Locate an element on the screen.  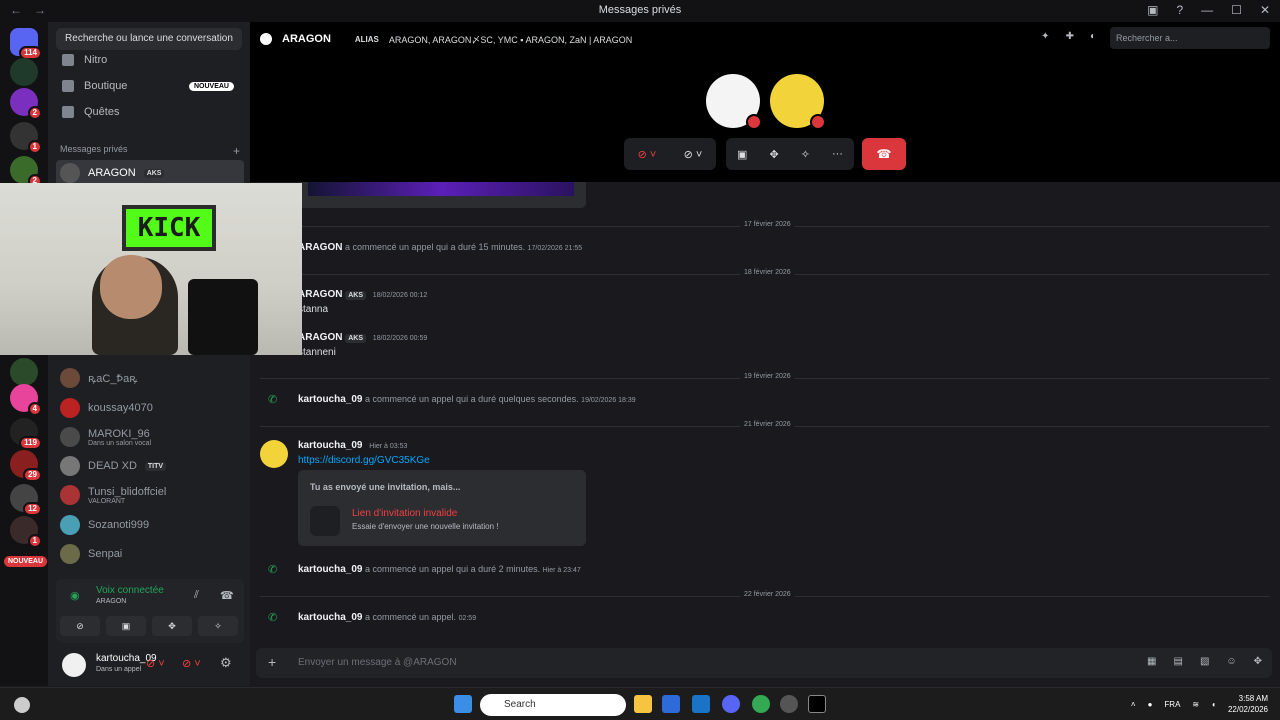
discord-icon is located at coordinates (731, 704).